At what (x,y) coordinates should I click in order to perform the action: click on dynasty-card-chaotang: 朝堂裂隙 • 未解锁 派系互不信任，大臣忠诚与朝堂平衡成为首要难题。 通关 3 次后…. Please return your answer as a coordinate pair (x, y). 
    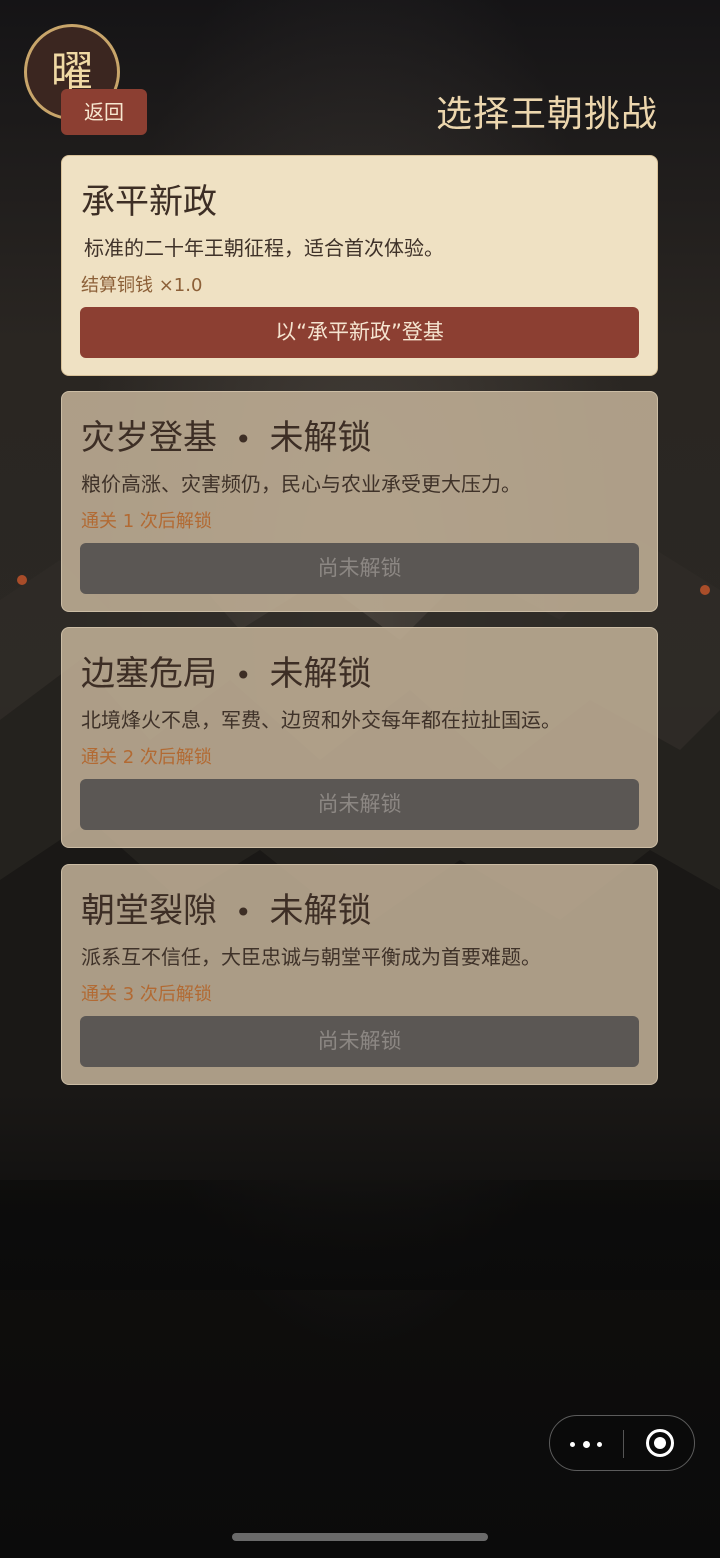
    Looking at the image, I should click on (359, 974).